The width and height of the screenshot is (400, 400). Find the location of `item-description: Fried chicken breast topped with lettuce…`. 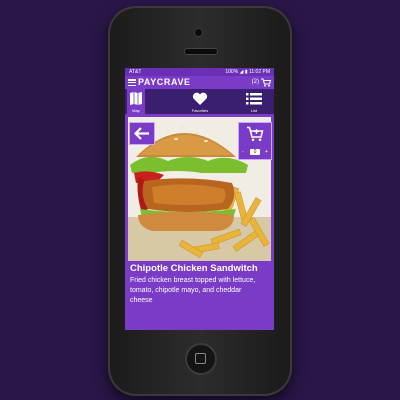

item-description: Fried chicken breast topped with lettuce… is located at coordinates (193, 290).